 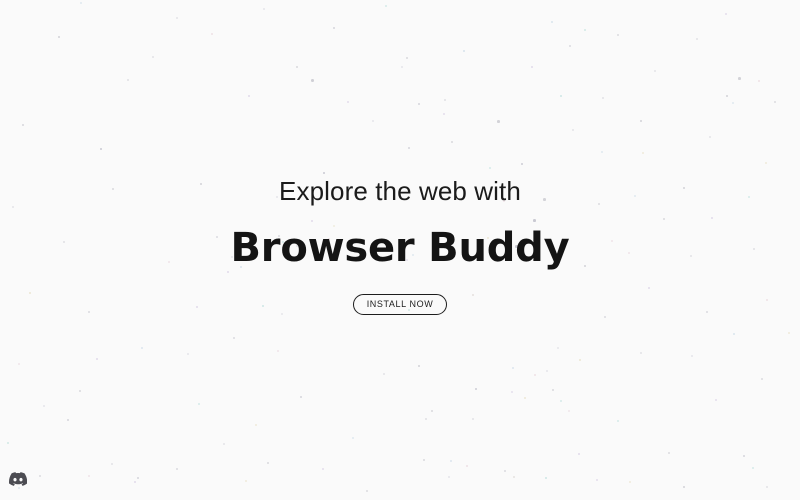 I want to click on discord-icon, so click(x=18, y=479).